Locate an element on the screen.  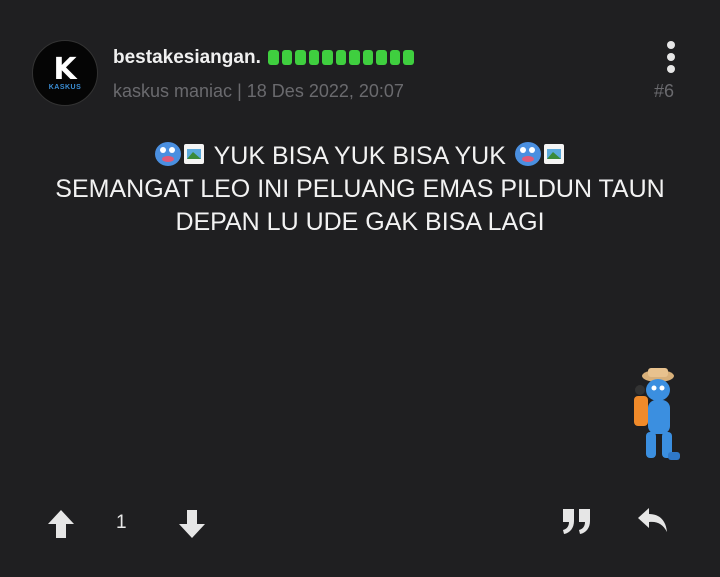
quote-icon is located at coordinates (577, 521).